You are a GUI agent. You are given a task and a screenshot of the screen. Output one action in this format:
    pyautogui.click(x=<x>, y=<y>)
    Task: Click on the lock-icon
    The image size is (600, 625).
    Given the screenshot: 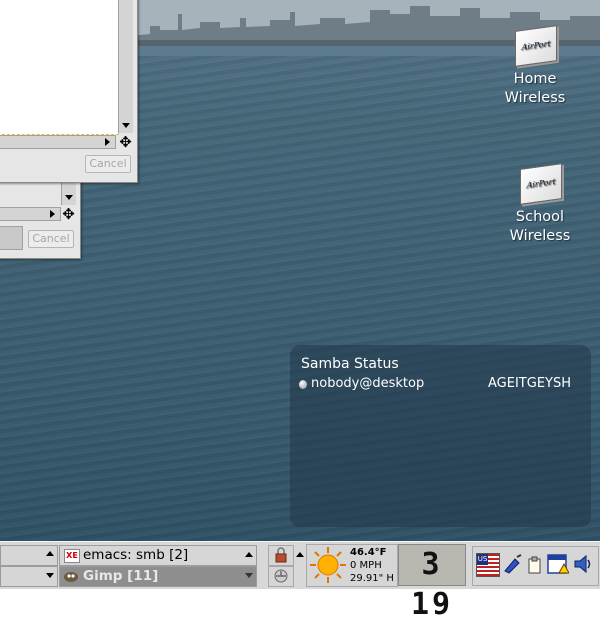 What is the action you would take?
    pyautogui.click(x=281, y=555)
    